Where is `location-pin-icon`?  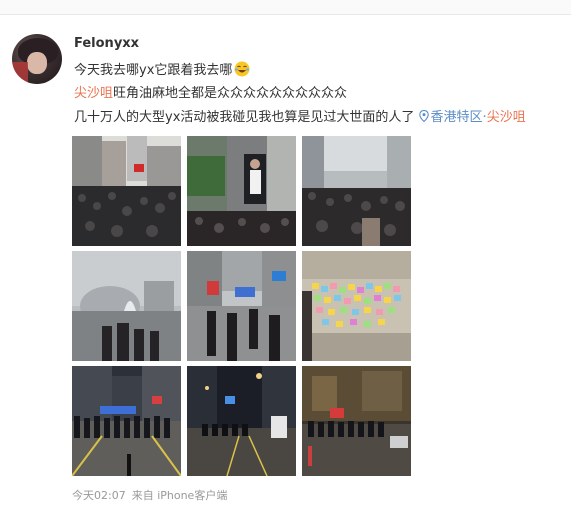
location-pin-icon is located at coordinates (423, 116).